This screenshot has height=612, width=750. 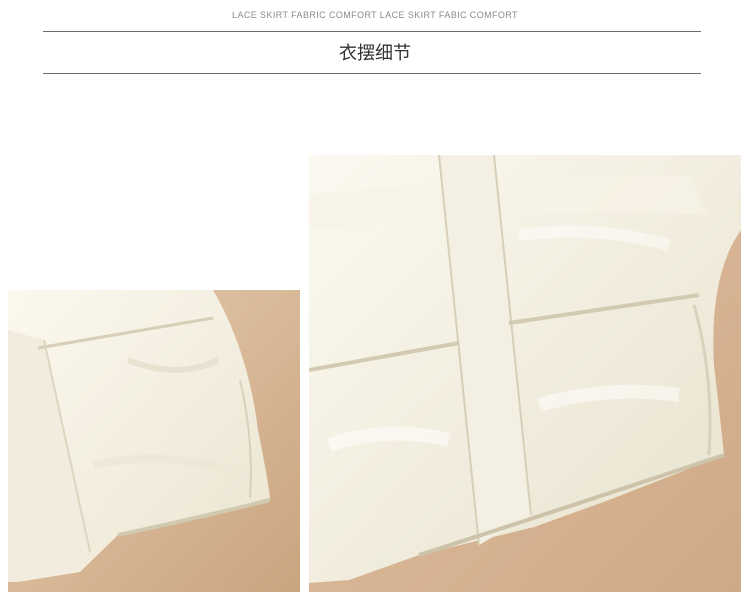 I want to click on bottom-divider, so click(x=372, y=73).